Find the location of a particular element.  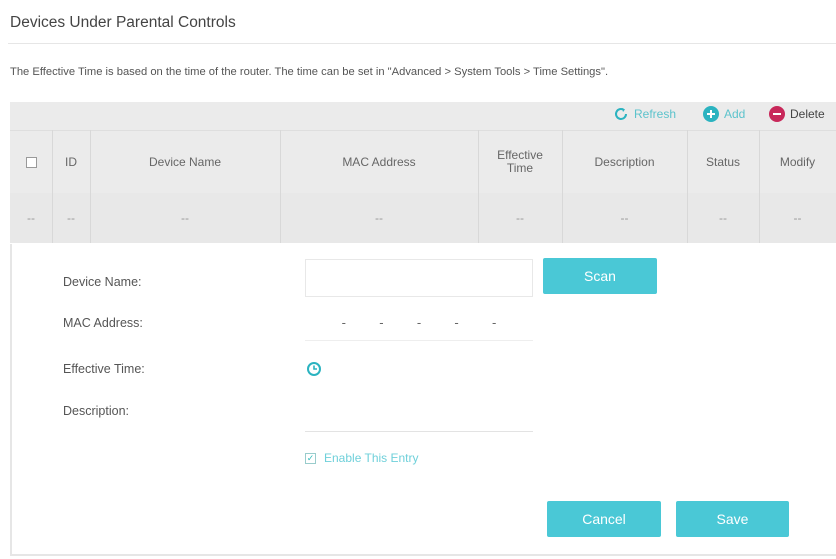

row-cell-device-name: -- is located at coordinates (185, 217).